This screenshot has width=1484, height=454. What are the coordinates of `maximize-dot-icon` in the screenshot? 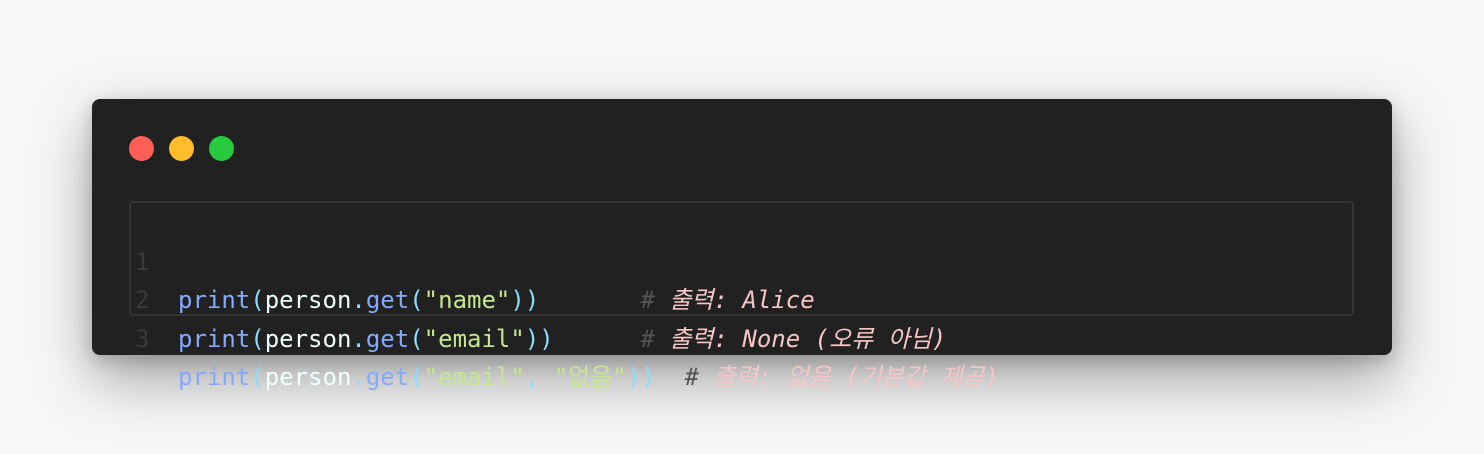 It's located at (221, 148).